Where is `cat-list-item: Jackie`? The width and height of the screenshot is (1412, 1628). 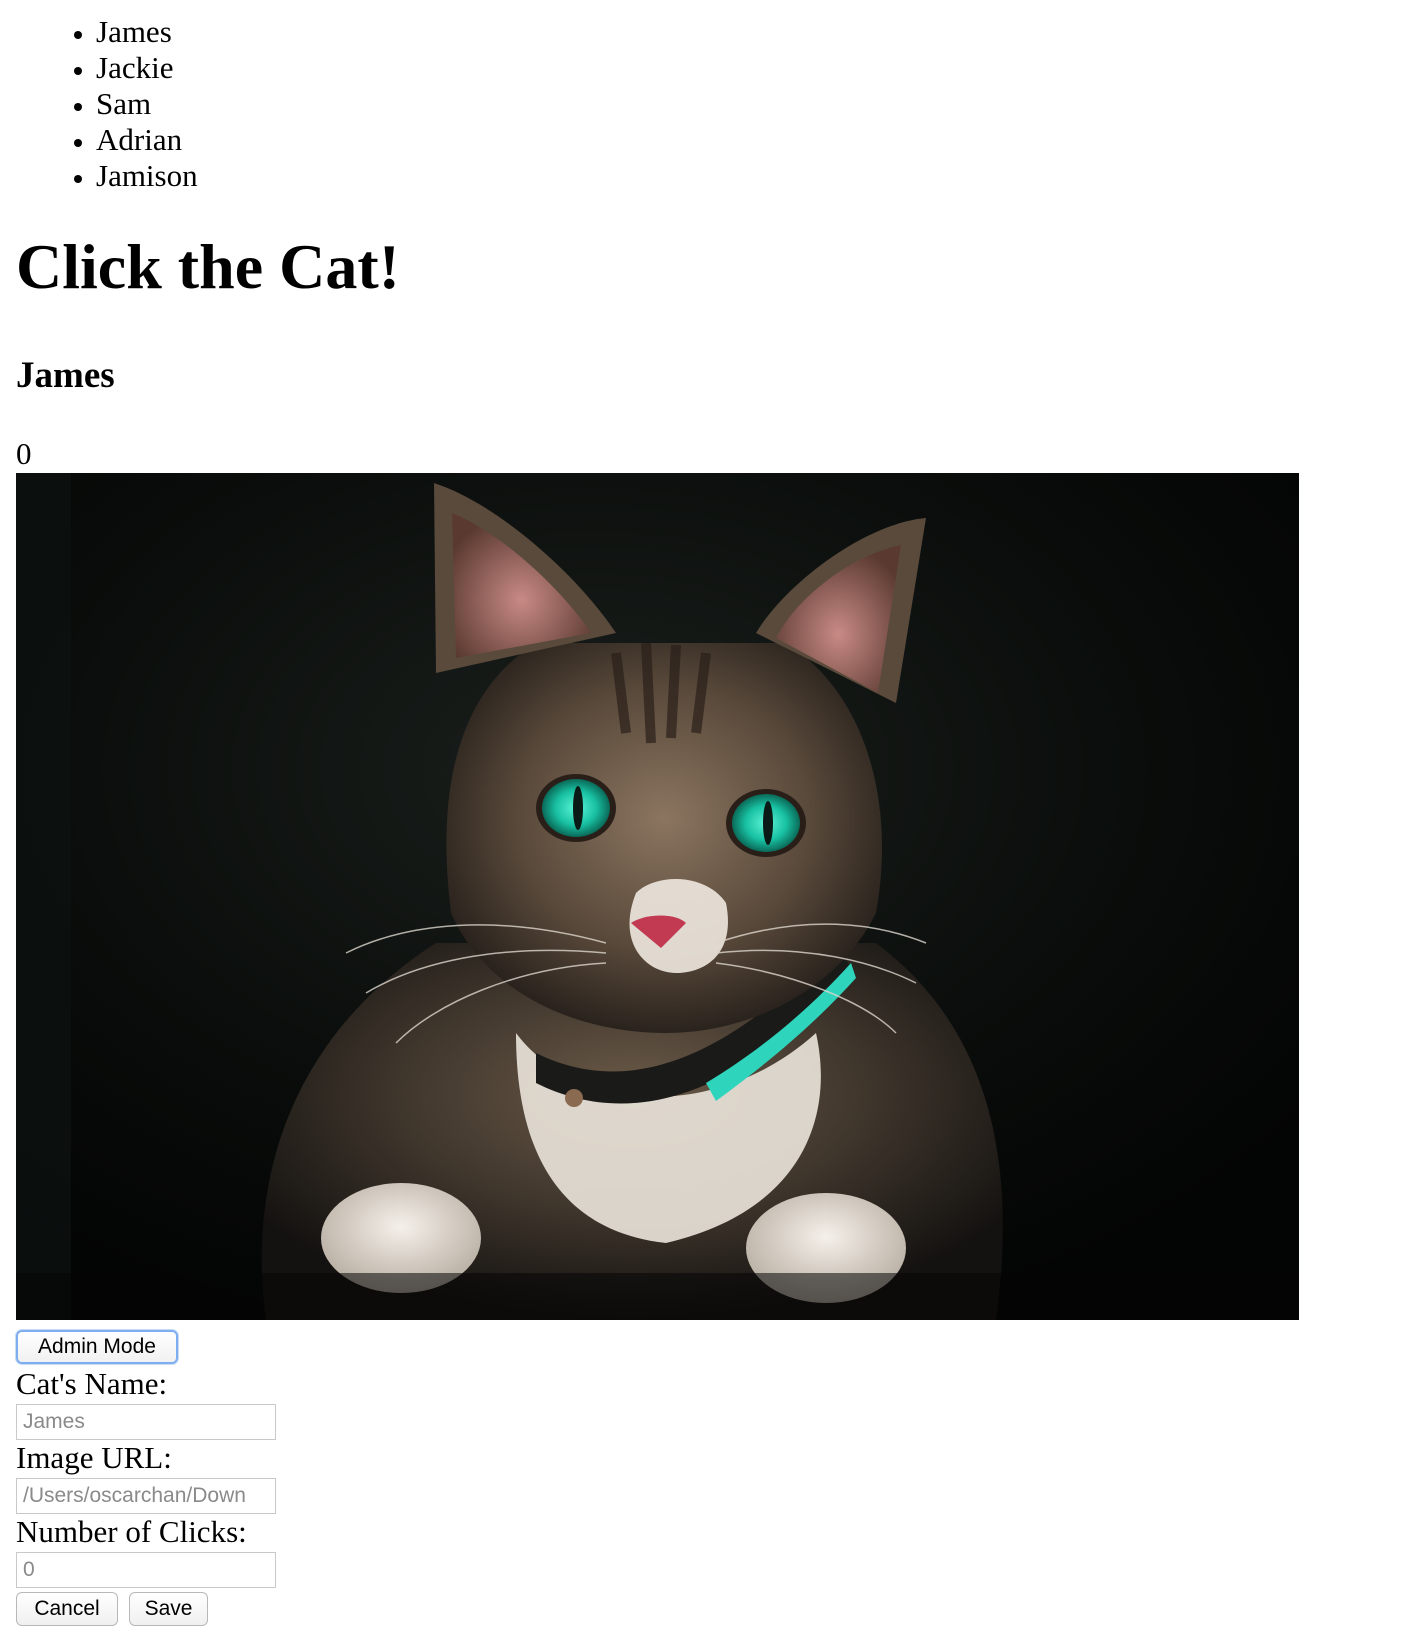 cat-list-item: Jackie is located at coordinates (754, 68).